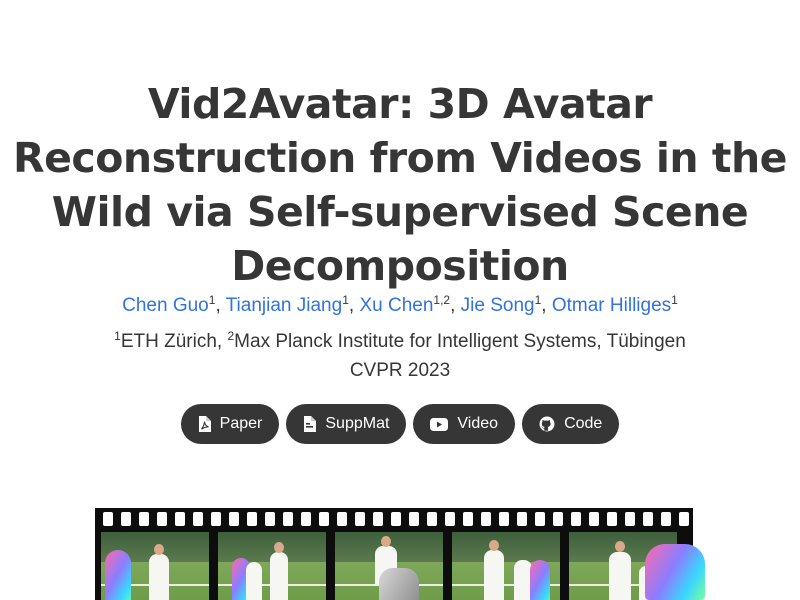 The image size is (800, 600). Describe the element at coordinates (400, 266) in the screenshot. I see `title-line-4: Decomposition` at that location.